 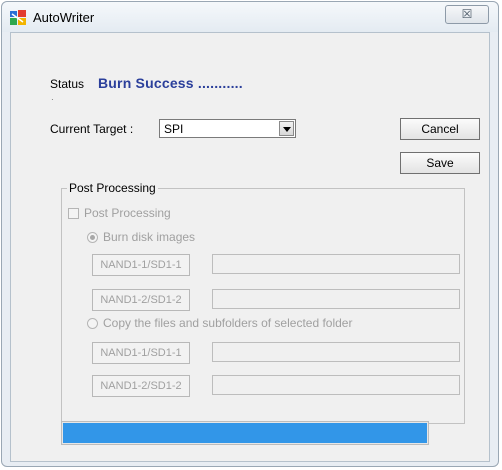 I want to click on burn-nand1-2-path-field, so click(x=336, y=299).